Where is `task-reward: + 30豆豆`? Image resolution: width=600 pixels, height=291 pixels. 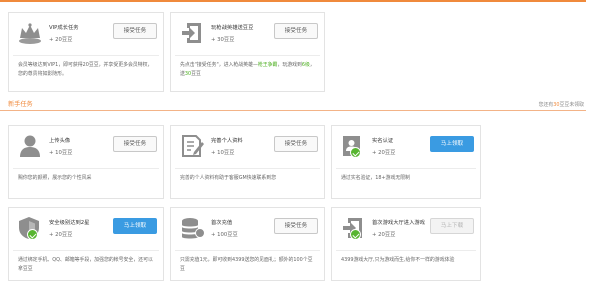 task-reward: + 30豆豆 is located at coordinates (223, 40).